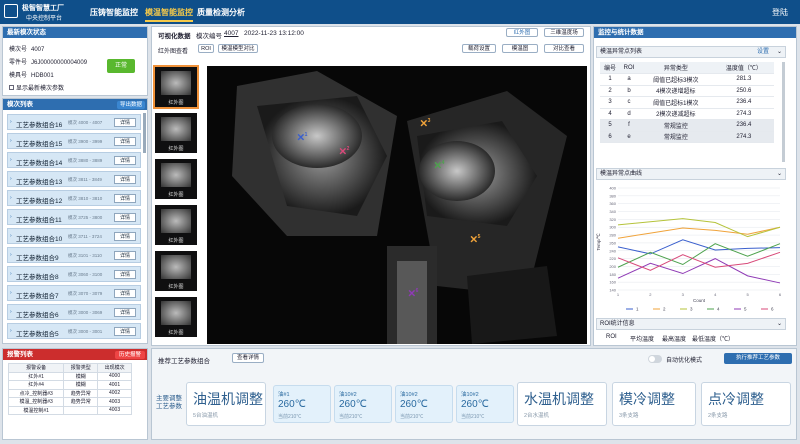 The image size is (800, 444). What do you see at coordinates (520, 48) in the screenshot?
I see `temp-map-button: 模温图` at bounding box center [520, 48].